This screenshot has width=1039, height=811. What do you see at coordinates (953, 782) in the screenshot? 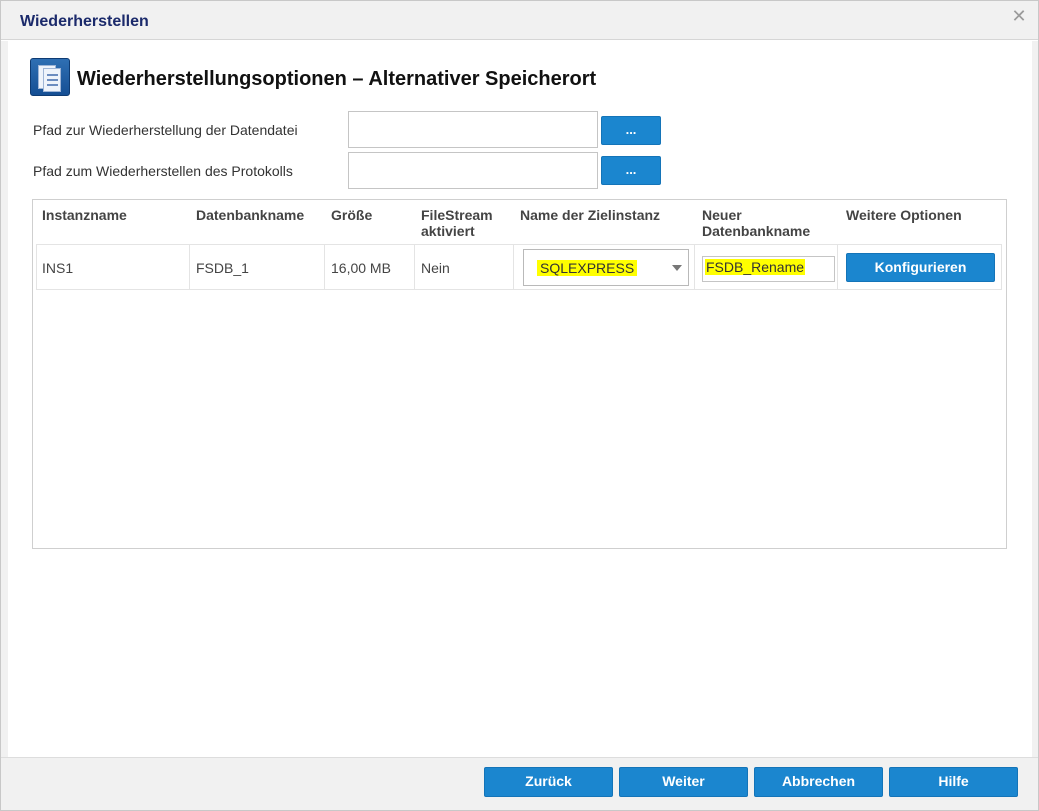
I see `help-button: Hilfe` at bounding box center [953, 782].